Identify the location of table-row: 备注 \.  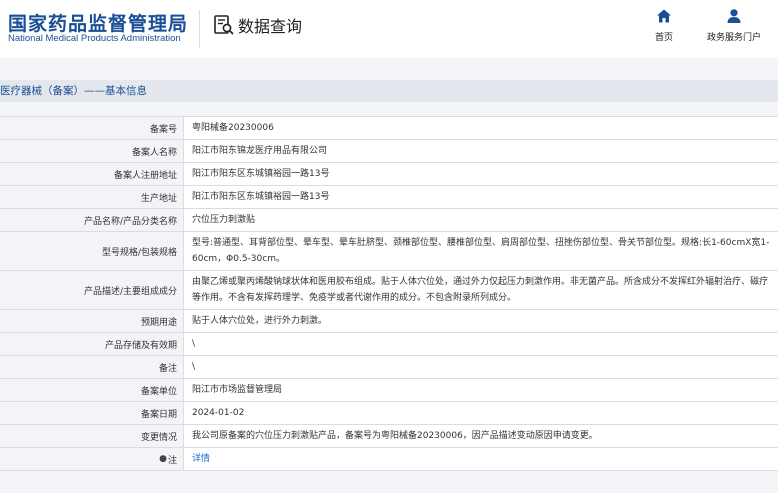
(389, 367).